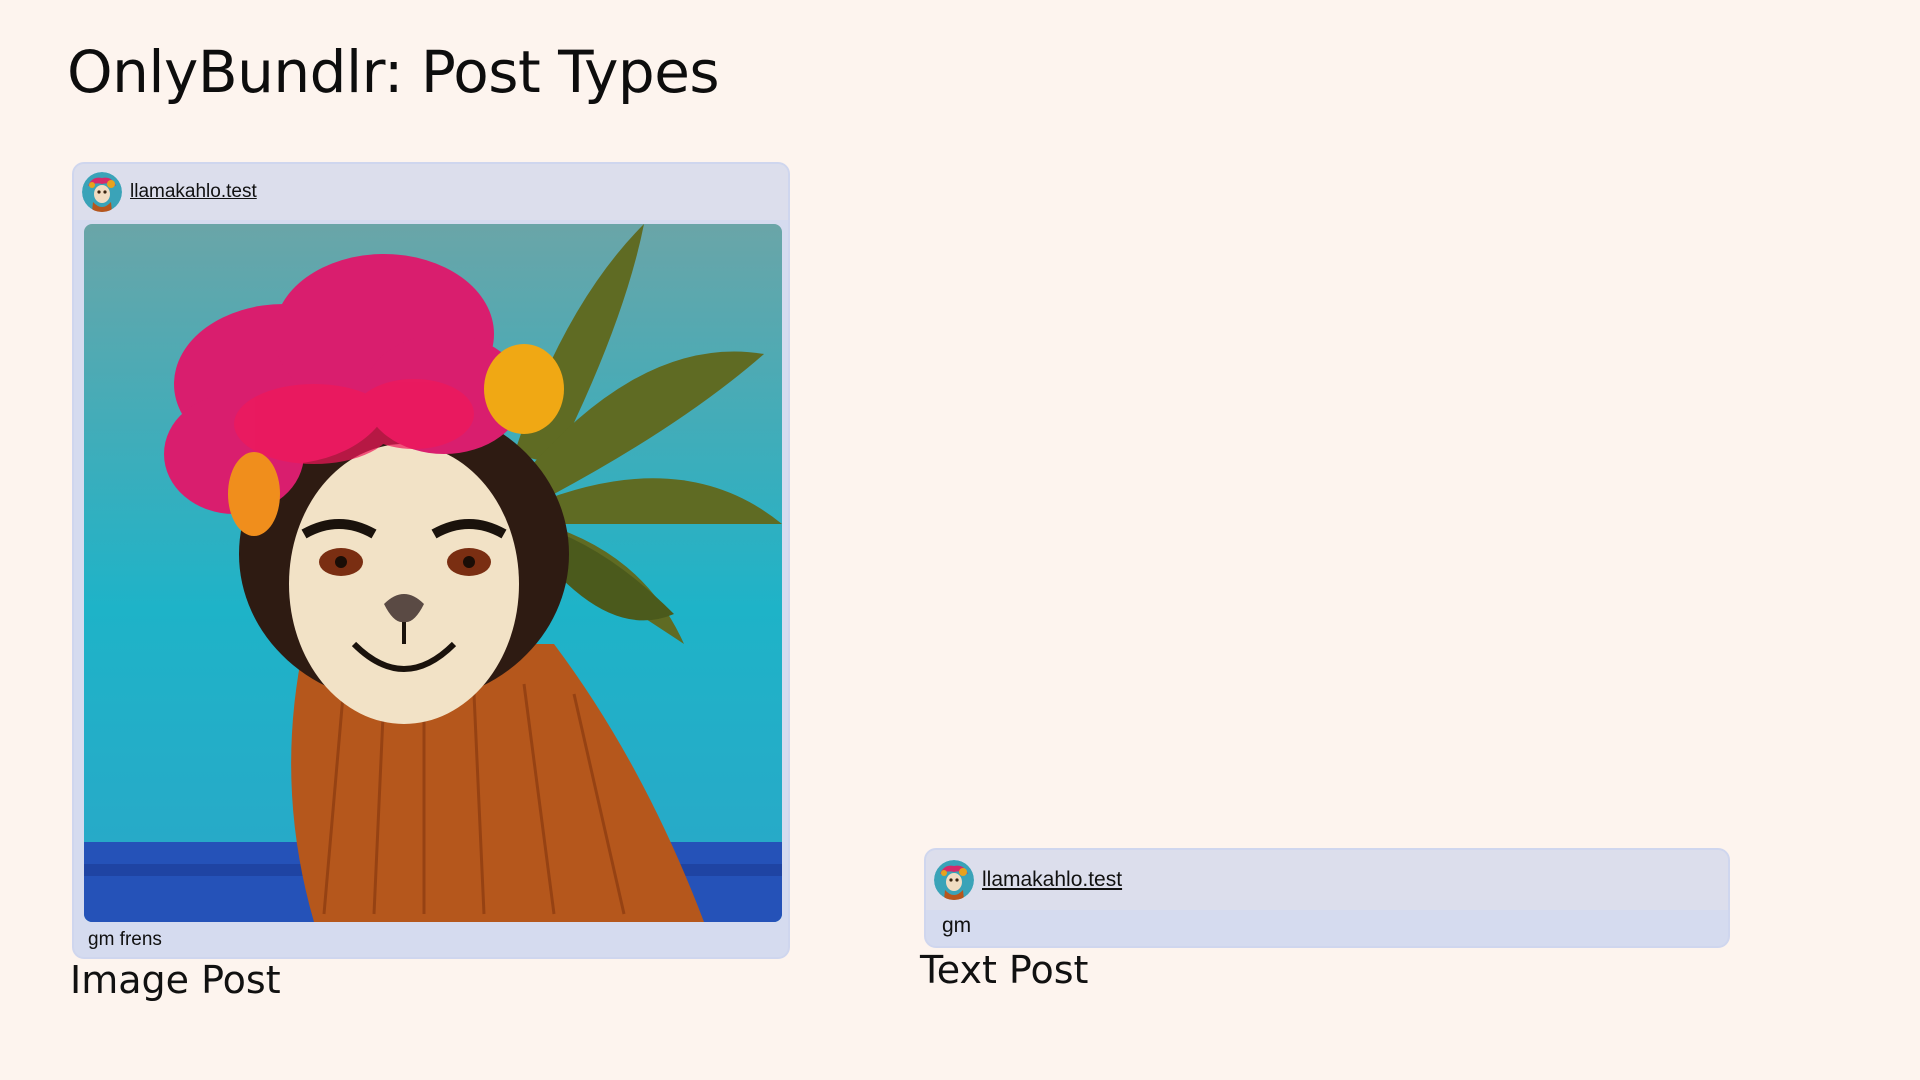 This screenshot has width=1920, height=1080. I want to click on text-post-label: Text Post, so click(1004, 970).